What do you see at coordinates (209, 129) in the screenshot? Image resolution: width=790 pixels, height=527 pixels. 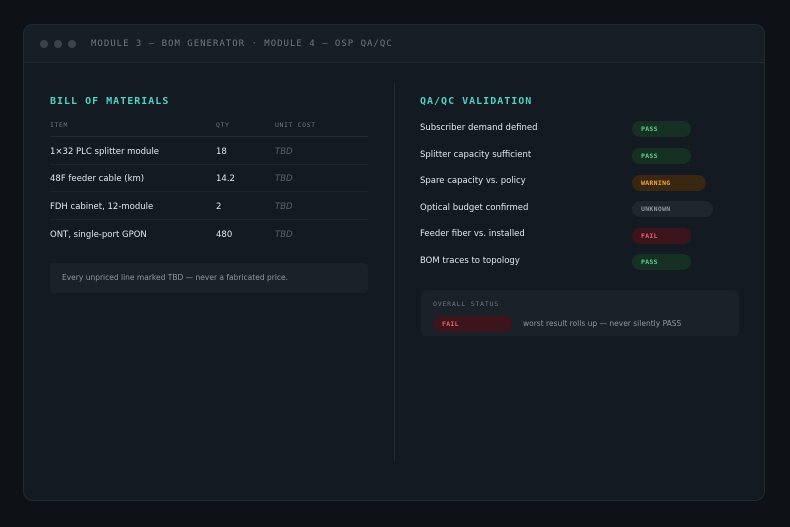 I see `bom-table-header: ITEM QTY UNIT COST` at bounding box center [209, 129].